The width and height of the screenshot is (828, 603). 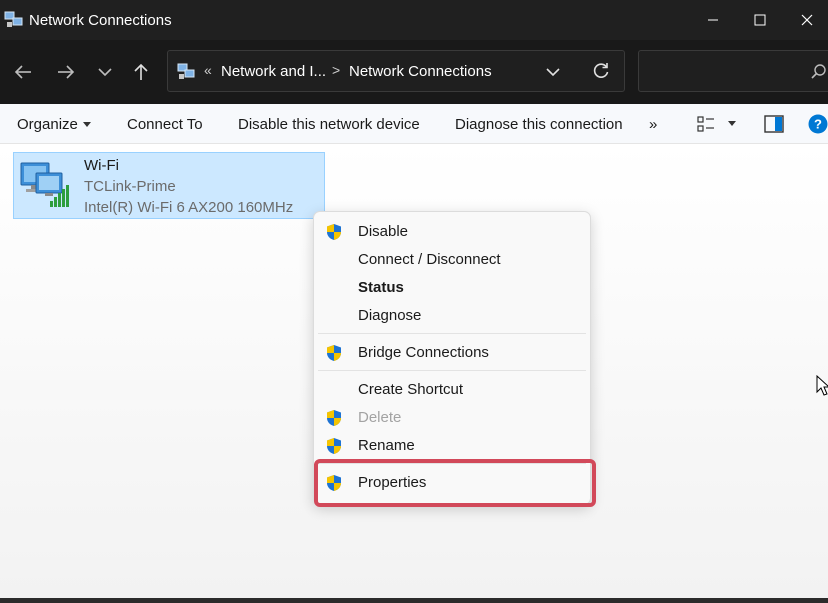 I want to click on breadcrumb-overflow: «, so click(x=208, y=70).